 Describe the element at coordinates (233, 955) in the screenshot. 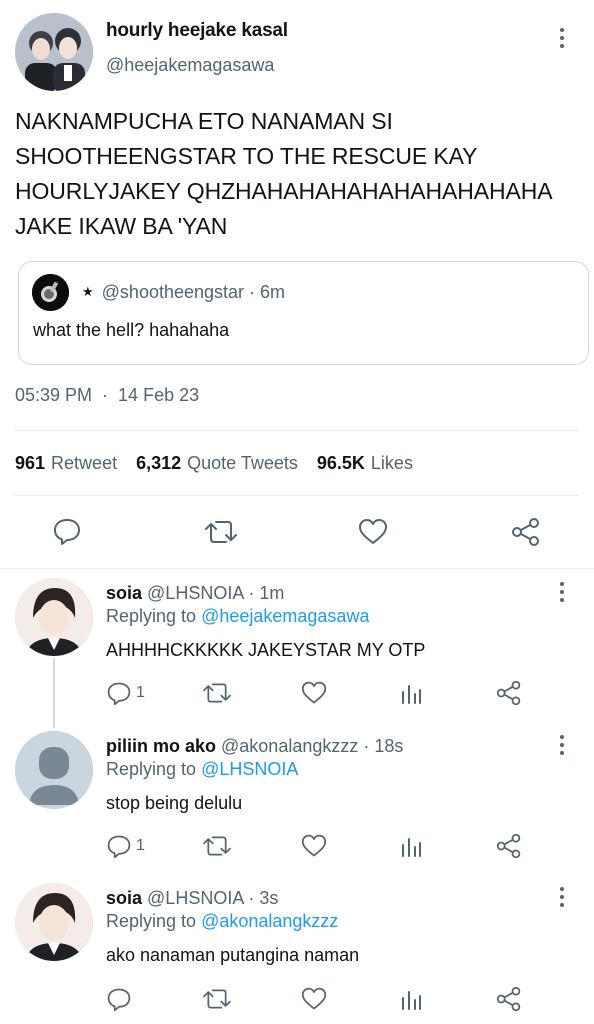

I see `reply-text: ako nanaman putangina naman` at that location.